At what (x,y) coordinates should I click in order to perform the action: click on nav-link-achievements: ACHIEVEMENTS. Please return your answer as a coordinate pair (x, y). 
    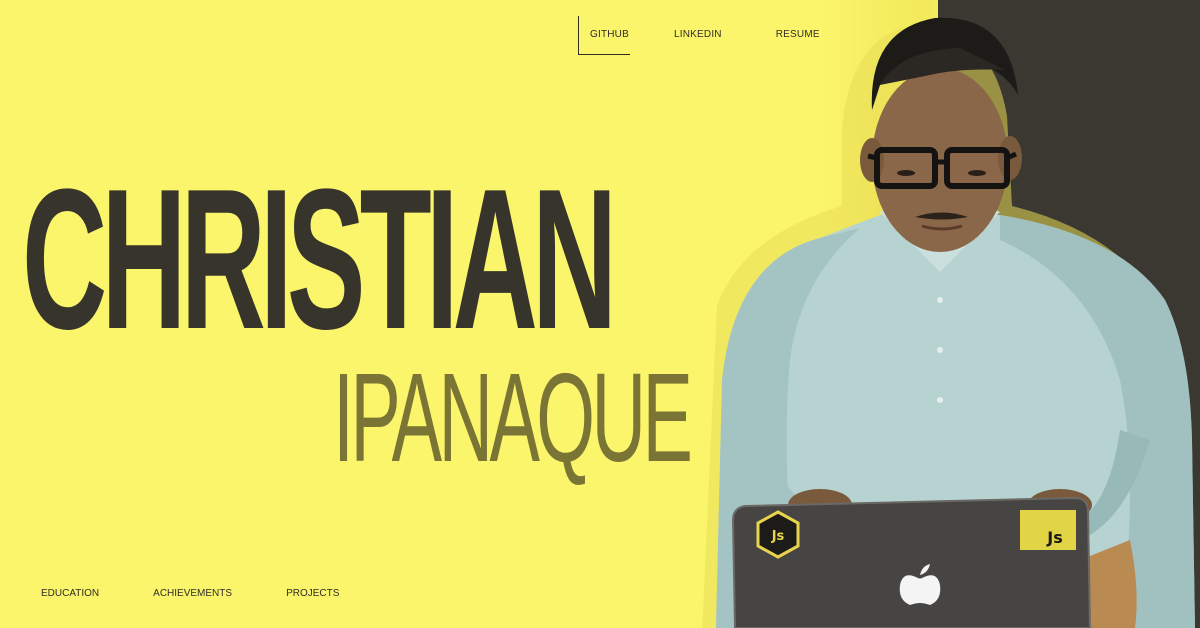
    Looking at the image, I should click on (192, 594).